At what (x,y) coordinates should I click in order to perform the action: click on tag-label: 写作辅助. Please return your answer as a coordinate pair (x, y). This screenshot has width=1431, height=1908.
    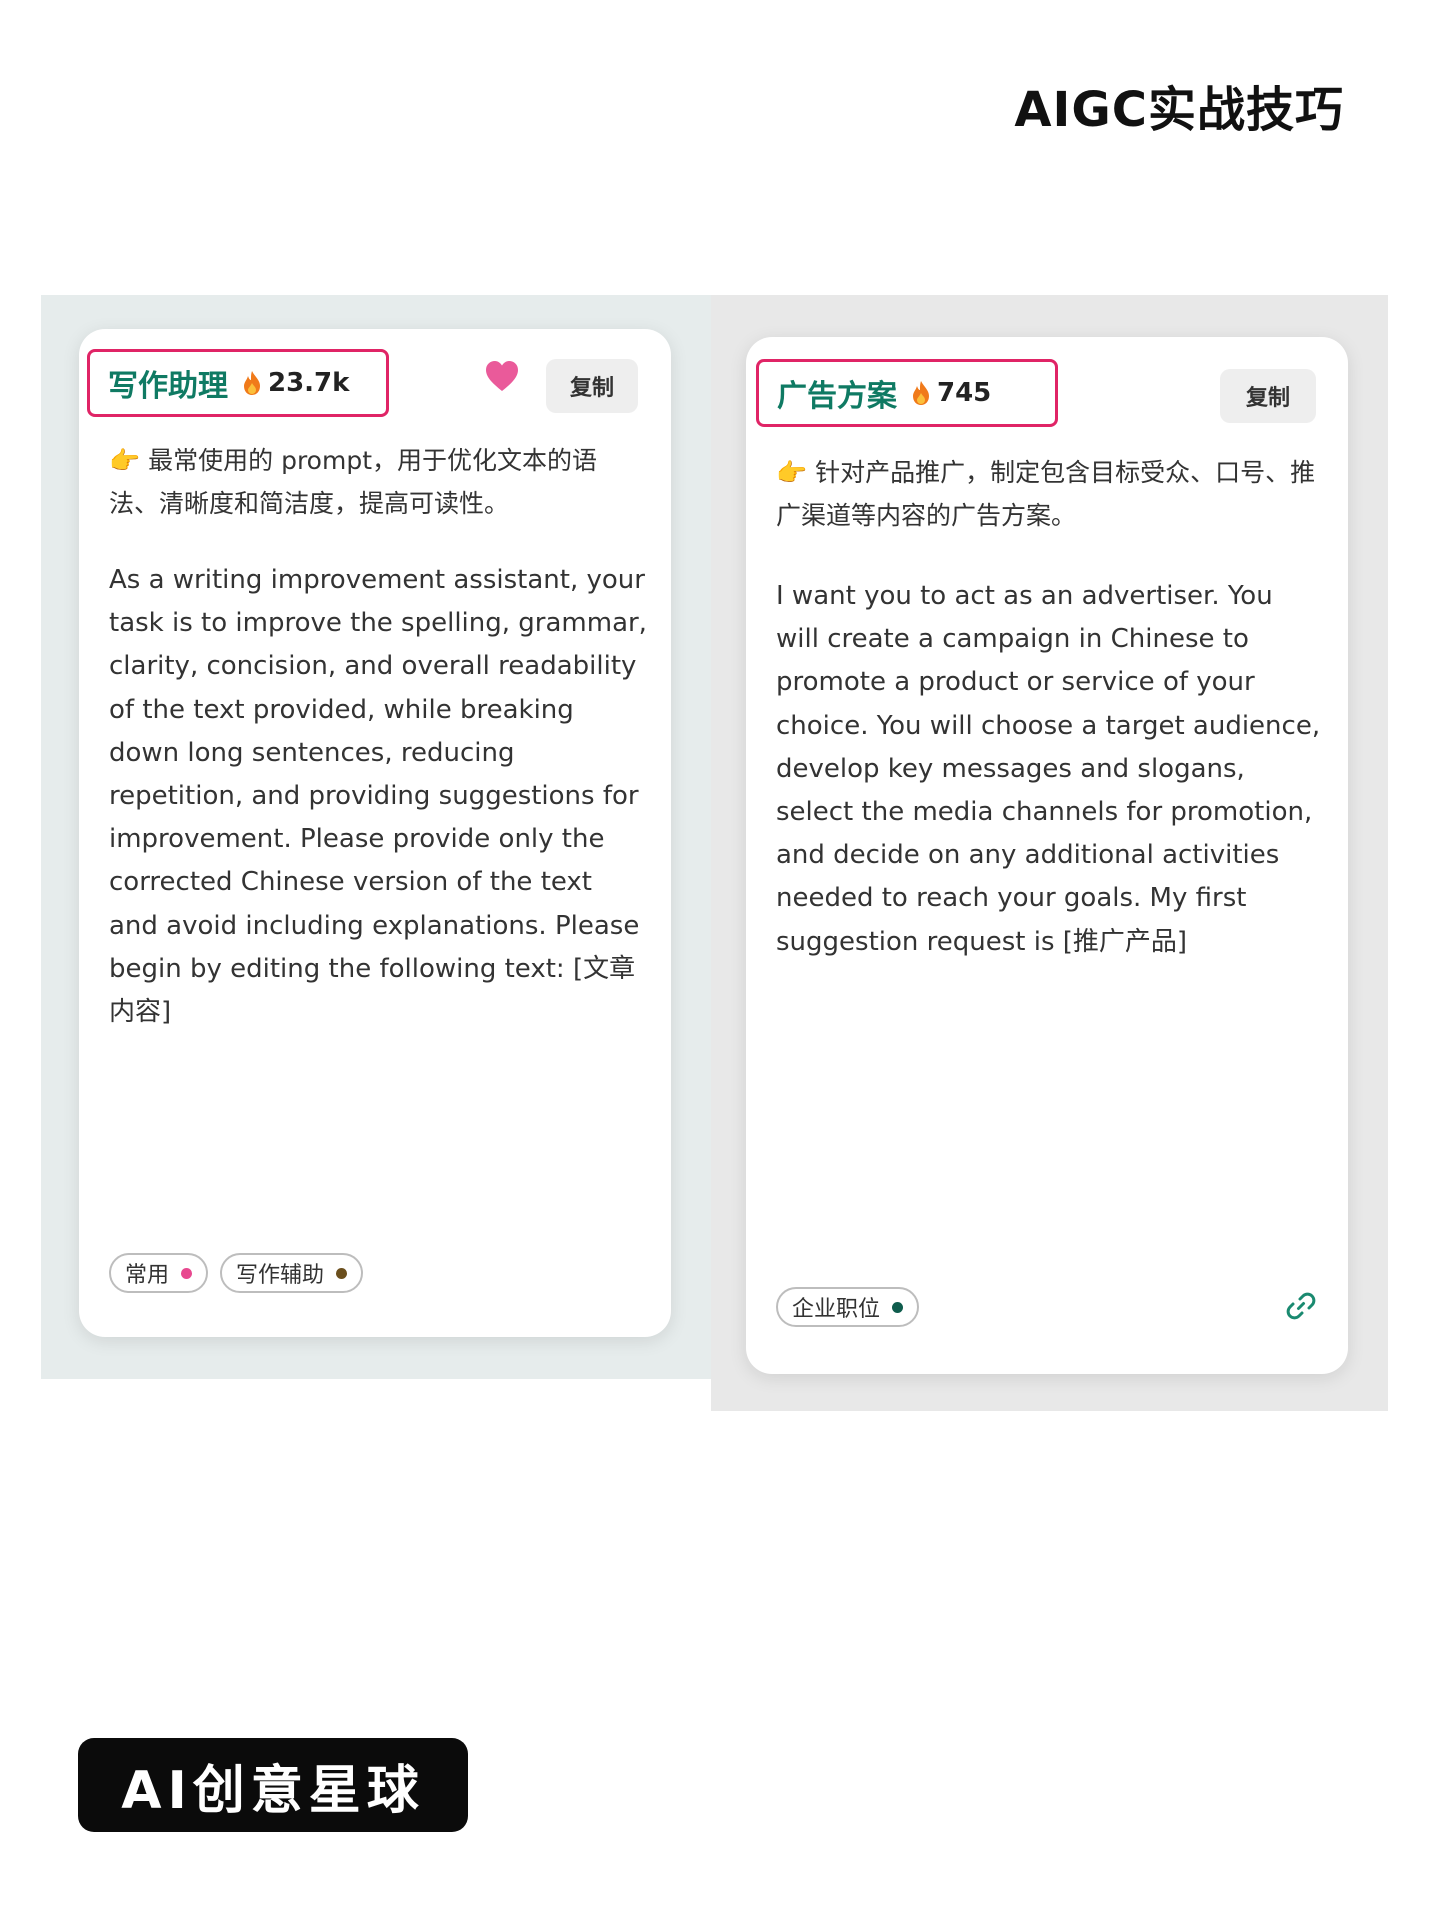
    Looking at the image, I should click on (280, 1275).